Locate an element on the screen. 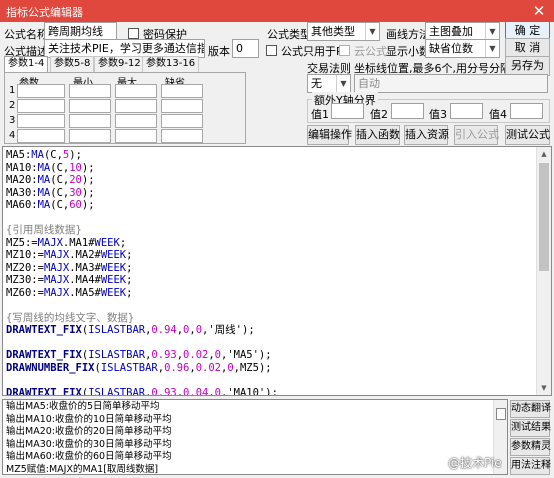 This screenshot has height=478, width=554. code-token: .MA5# is located at coordinates (85, 292).